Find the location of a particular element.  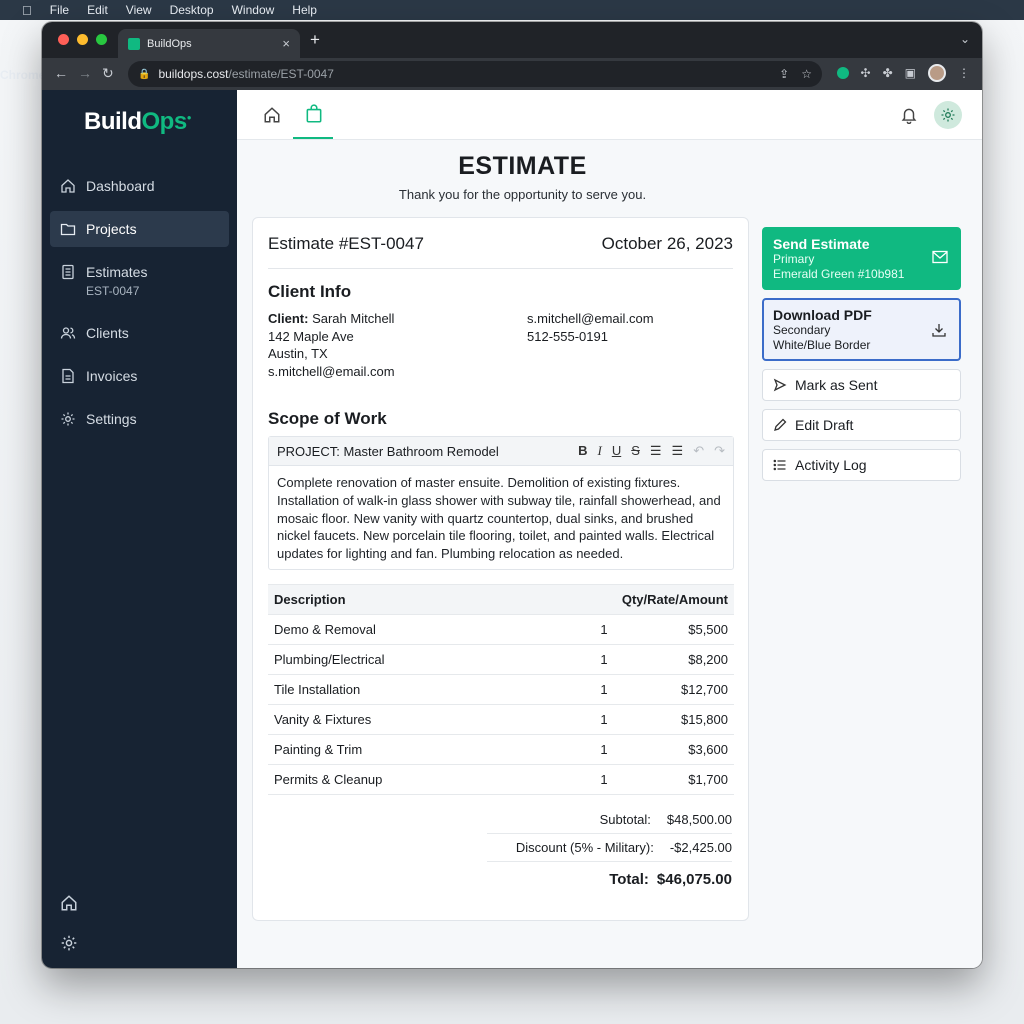

gear-icon is located at coordinates (69, 943).